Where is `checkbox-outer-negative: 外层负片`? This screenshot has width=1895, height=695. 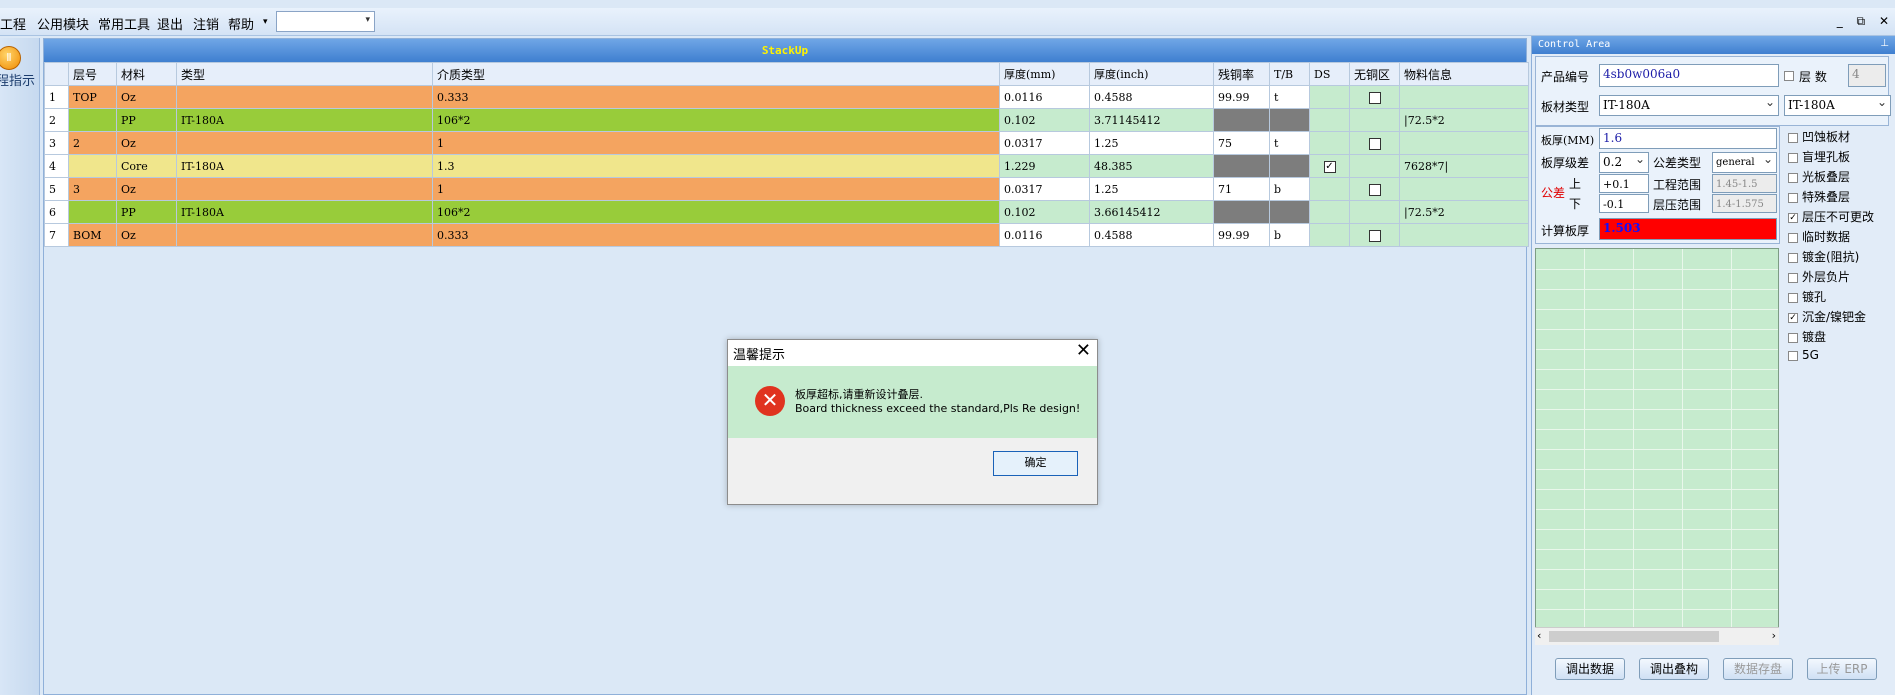 checkbox-outer-negative: 外层负片 is located at coordinates (1819, 276).